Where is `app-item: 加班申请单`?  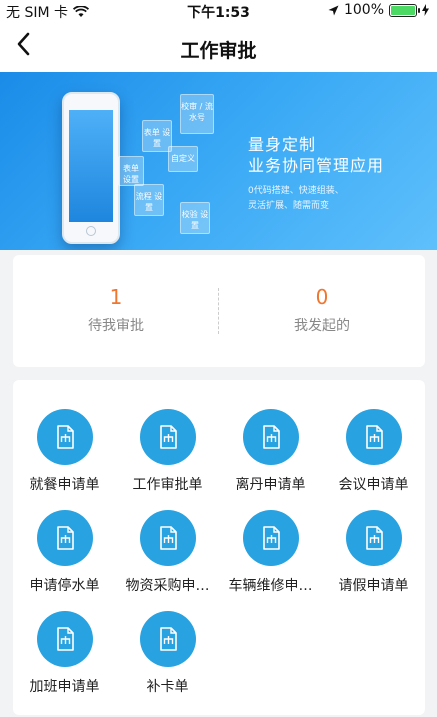
app-item: 加班申请单 is located at coordinates (64, 653).